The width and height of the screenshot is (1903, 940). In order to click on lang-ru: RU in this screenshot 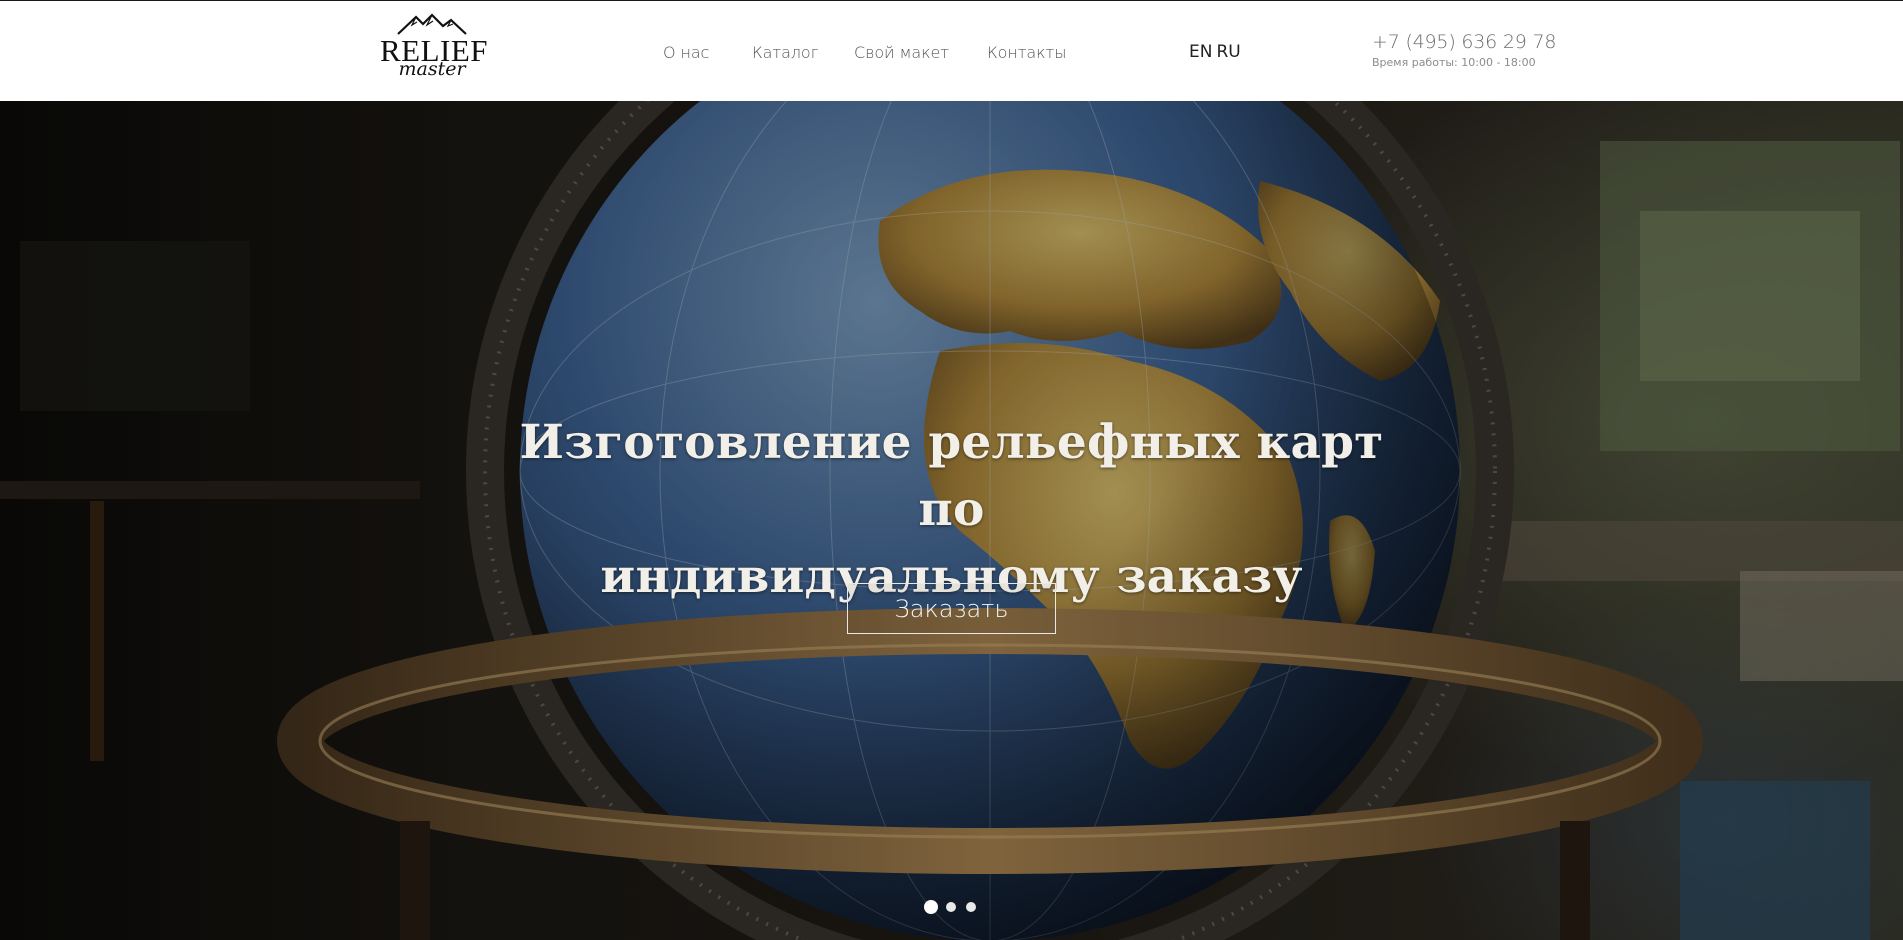, I will do `click(1228, 52)`.